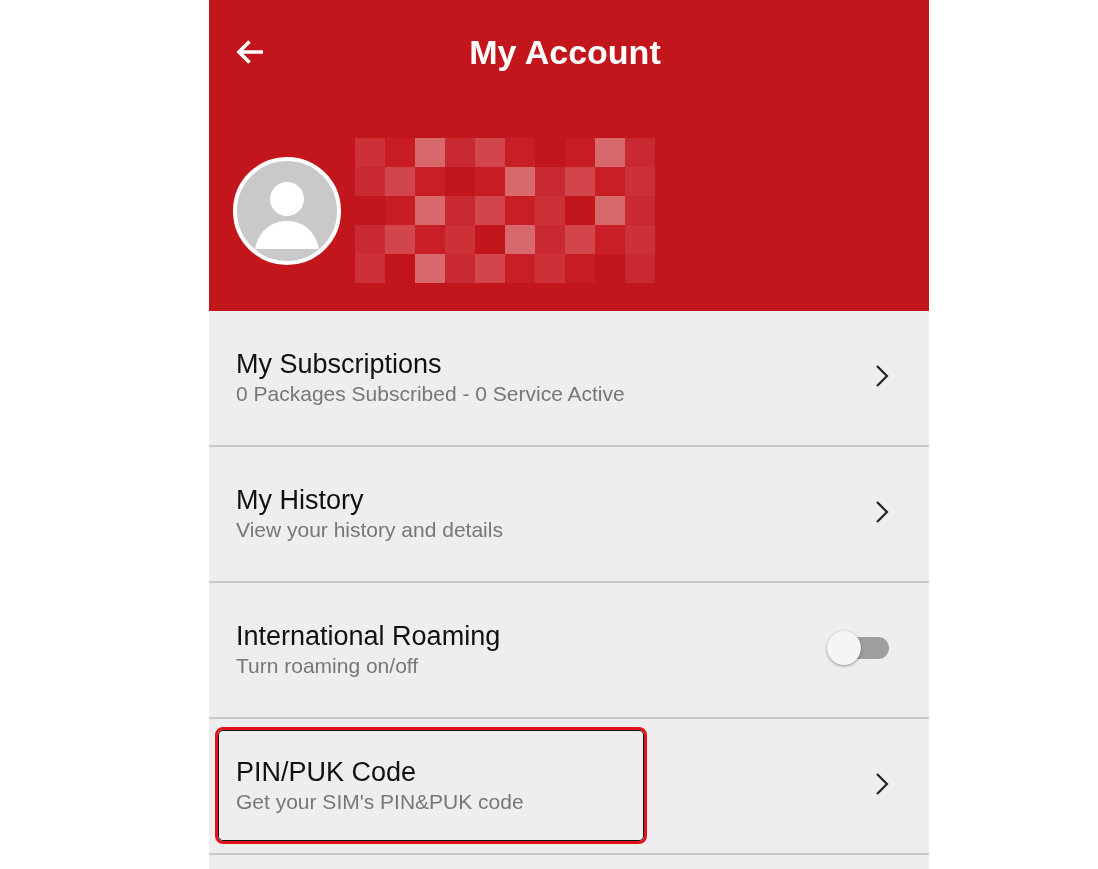  What do you see at coordinates (370, 530) in the screenshot?
I see `menu-subtitle: View your history and details` at bounding box center [370, 530].